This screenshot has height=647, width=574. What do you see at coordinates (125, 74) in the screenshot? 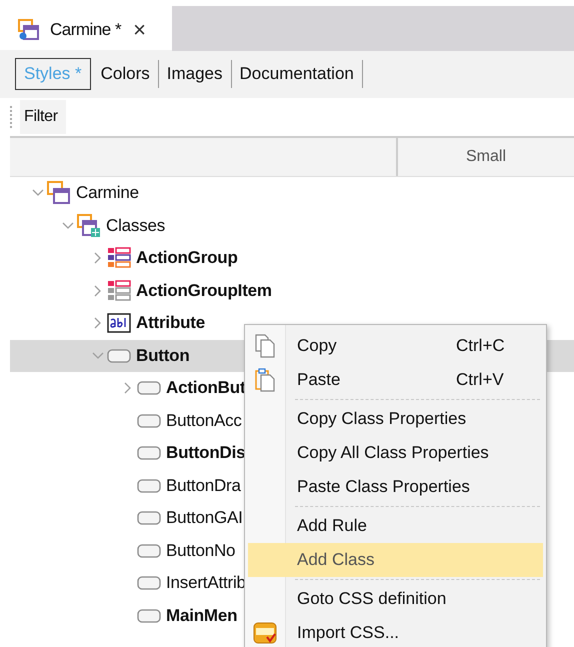
I see `subtab: Colors` at bounding box center [125, 74].